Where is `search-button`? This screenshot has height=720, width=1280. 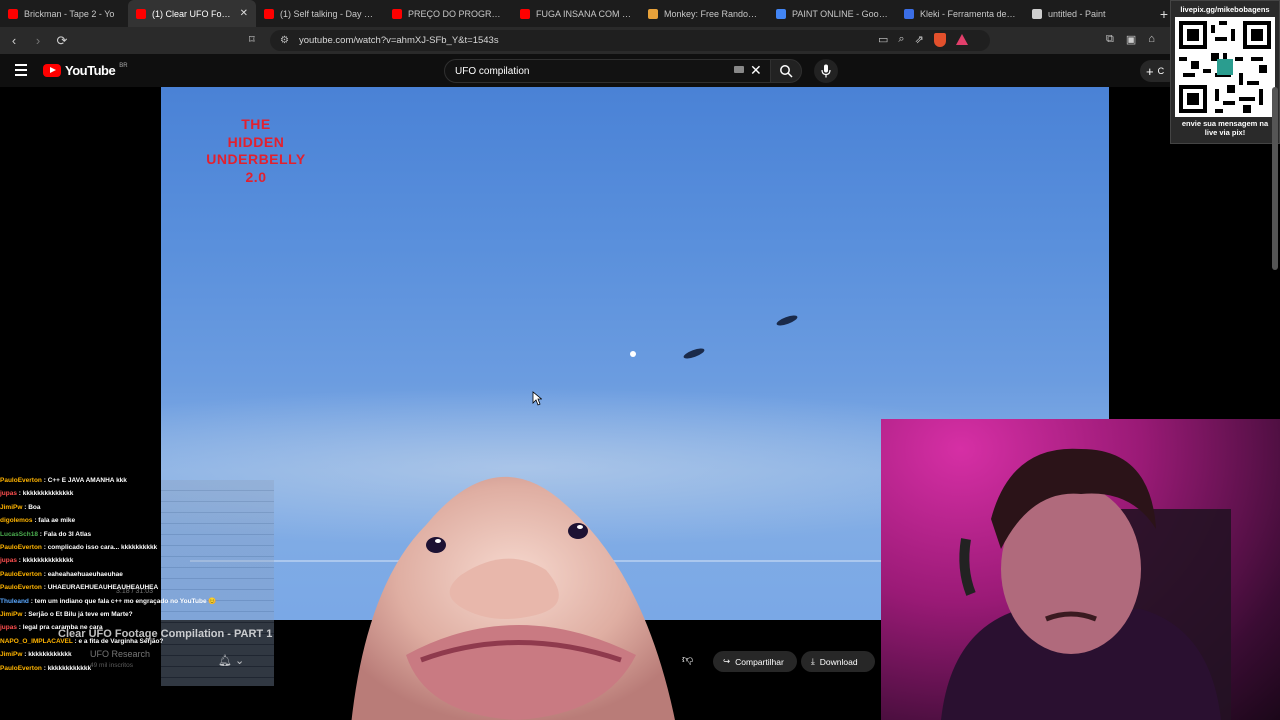
search-button is located at coordinates (786, 71).